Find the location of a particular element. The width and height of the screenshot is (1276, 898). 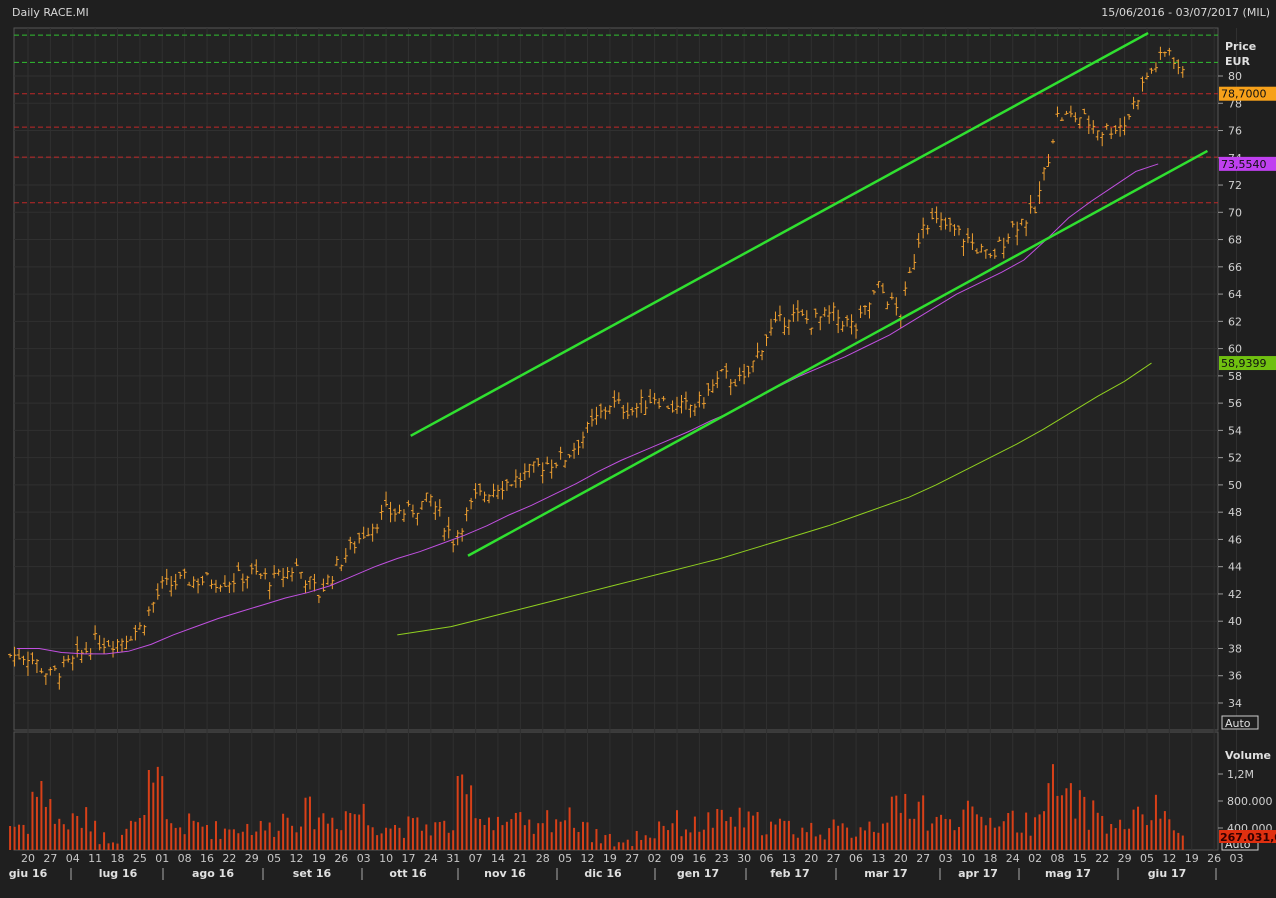

y-tick-label: 58 is located at coordinates (1235, 376).